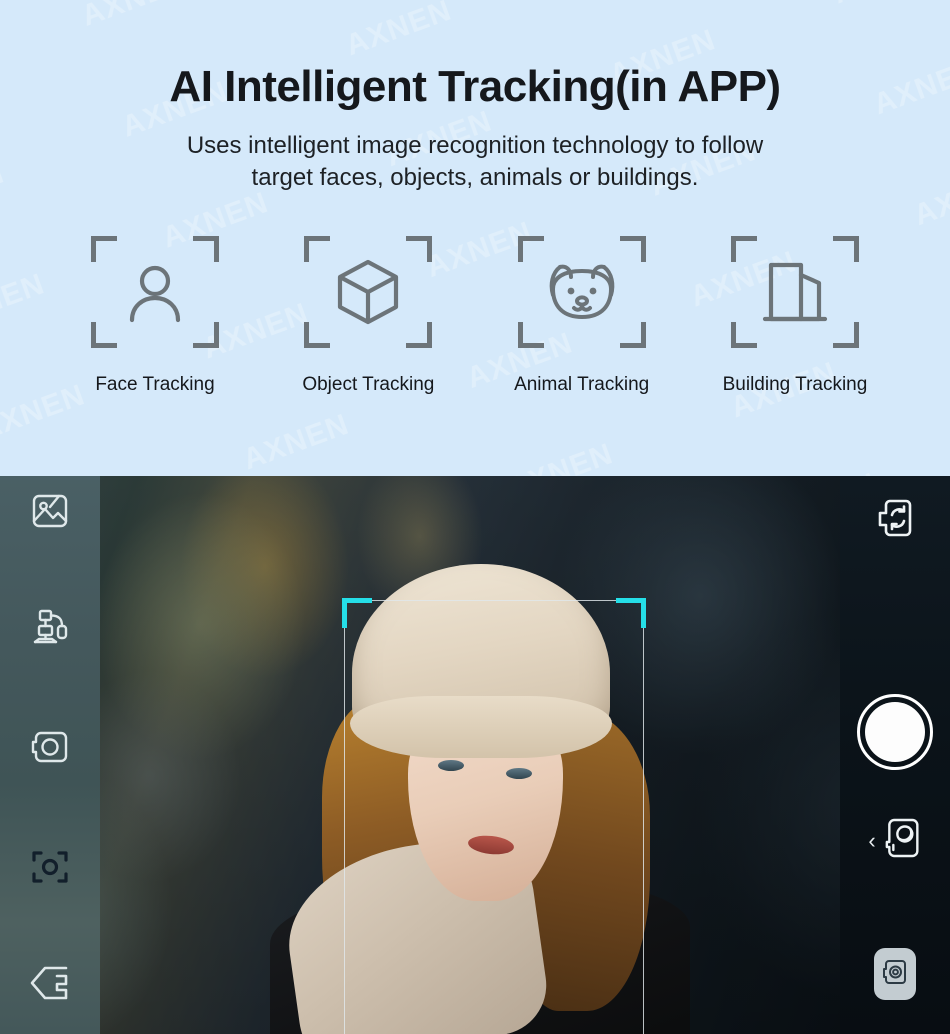 The width and height of the screenshot is (950, 1034). I want to click on person-icon, so click(155, 292).